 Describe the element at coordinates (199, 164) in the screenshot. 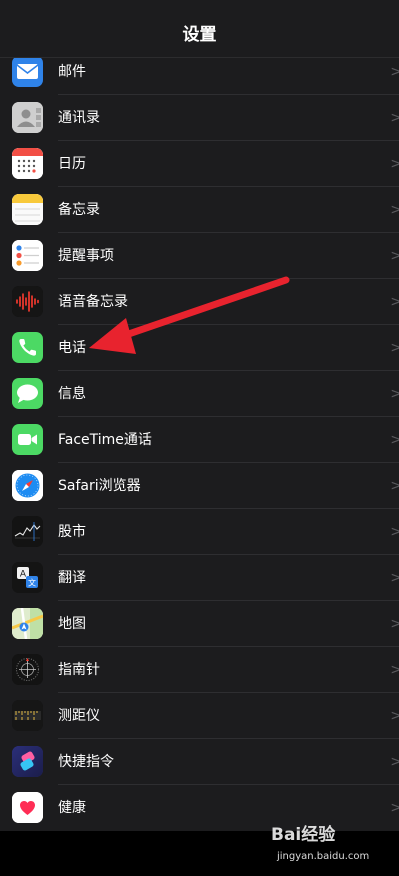

I see `settings-row-calendar: 日历 >` at that location.